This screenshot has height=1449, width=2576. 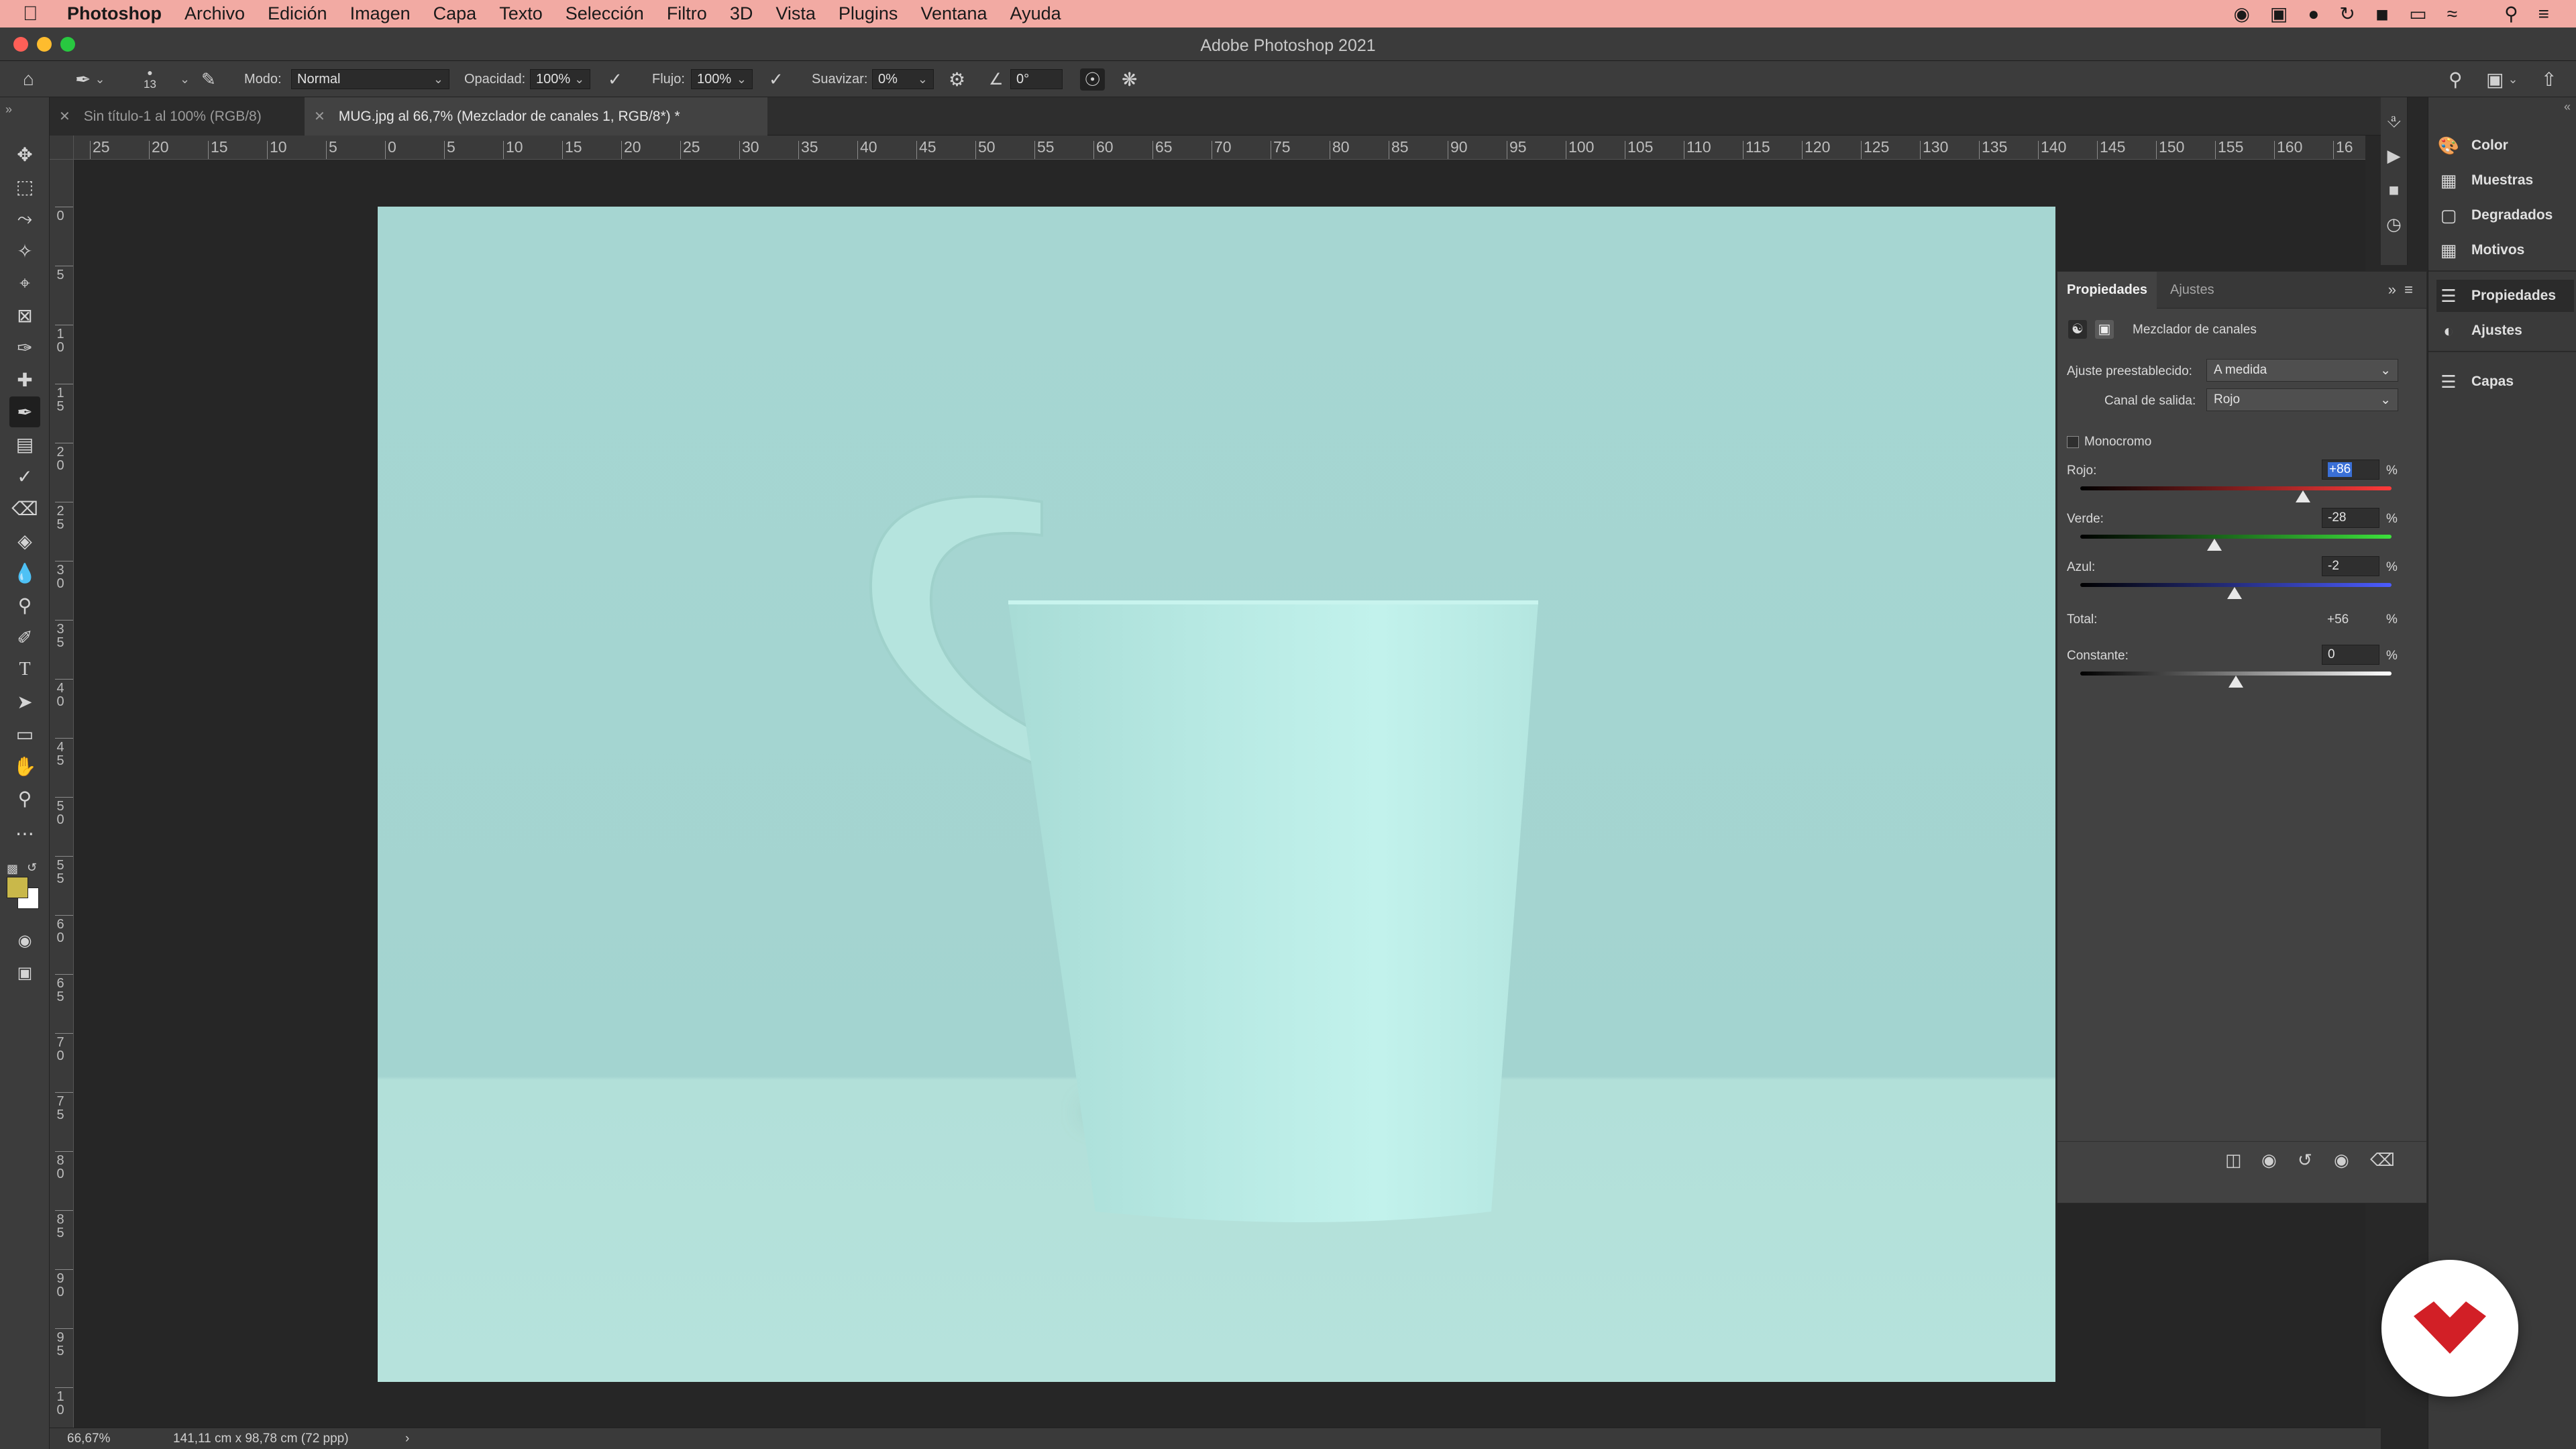 What do you see at coordinates (24, 186) in the screenshot?
I see `marquee-tool-icon: ⬚` at bounding box center [24, 186].